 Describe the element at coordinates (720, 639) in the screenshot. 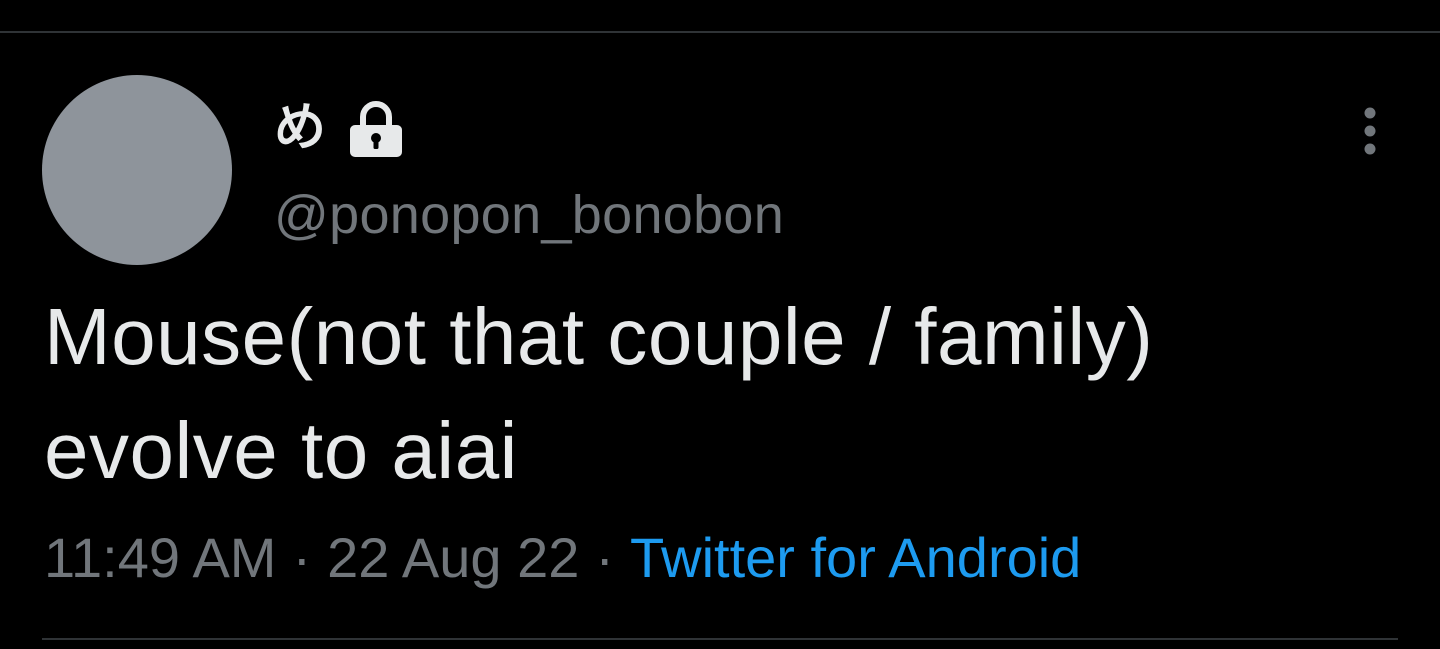

I see `bottom-divider` at that location.